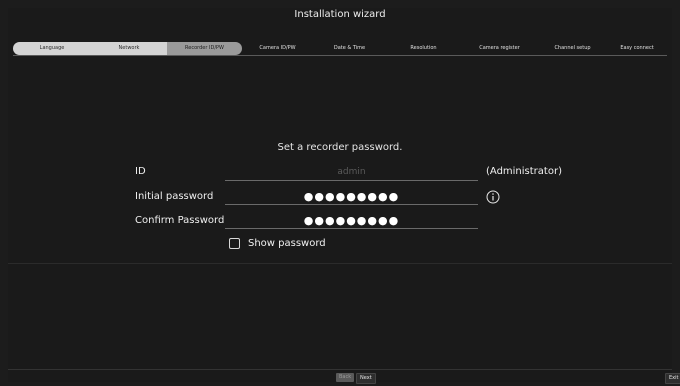  What do you see at coordinates (340, 14) in the screenshot?
I see `window-title: Installation wizard` at bounding box center [340, 14].